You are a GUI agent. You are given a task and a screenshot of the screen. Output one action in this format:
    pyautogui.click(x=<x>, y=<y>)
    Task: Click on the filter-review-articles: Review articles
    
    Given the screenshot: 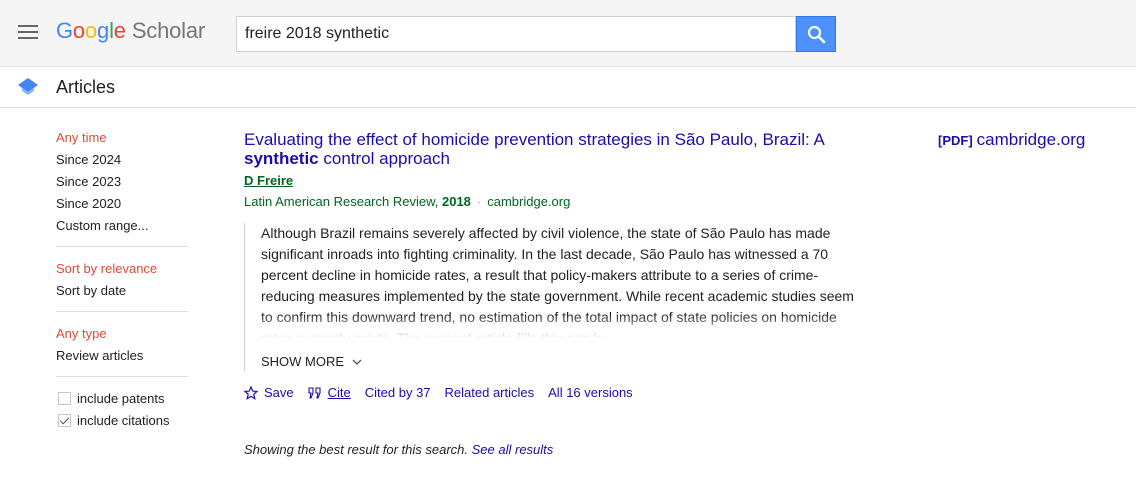 What is the action you would take?
    pyautogui.click(x=122, y=359)
    